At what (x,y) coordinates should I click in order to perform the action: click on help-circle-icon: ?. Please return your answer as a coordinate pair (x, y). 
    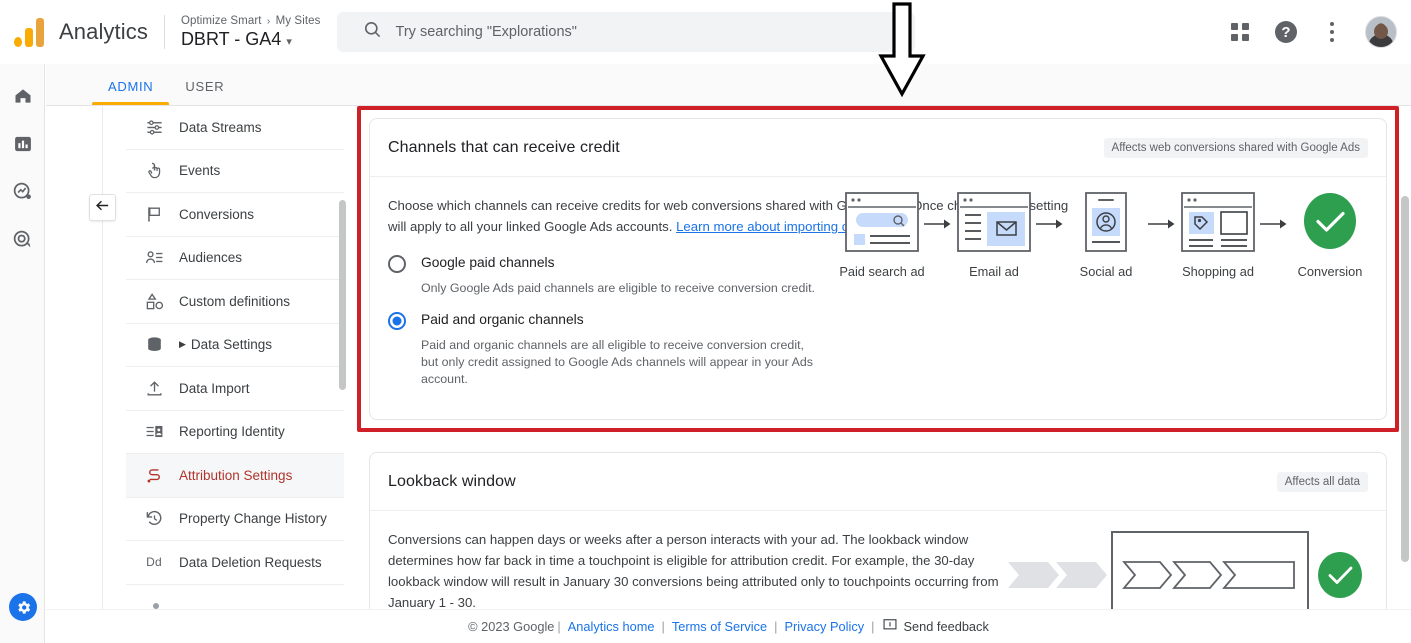
    Looking at the image, I should click on (1286, 32).